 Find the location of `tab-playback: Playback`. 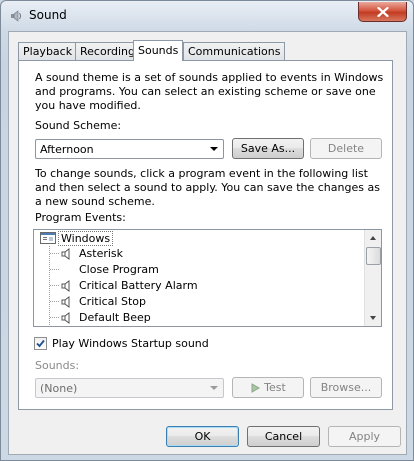

tab-playback: Playback is located at coordinates (48, 51).